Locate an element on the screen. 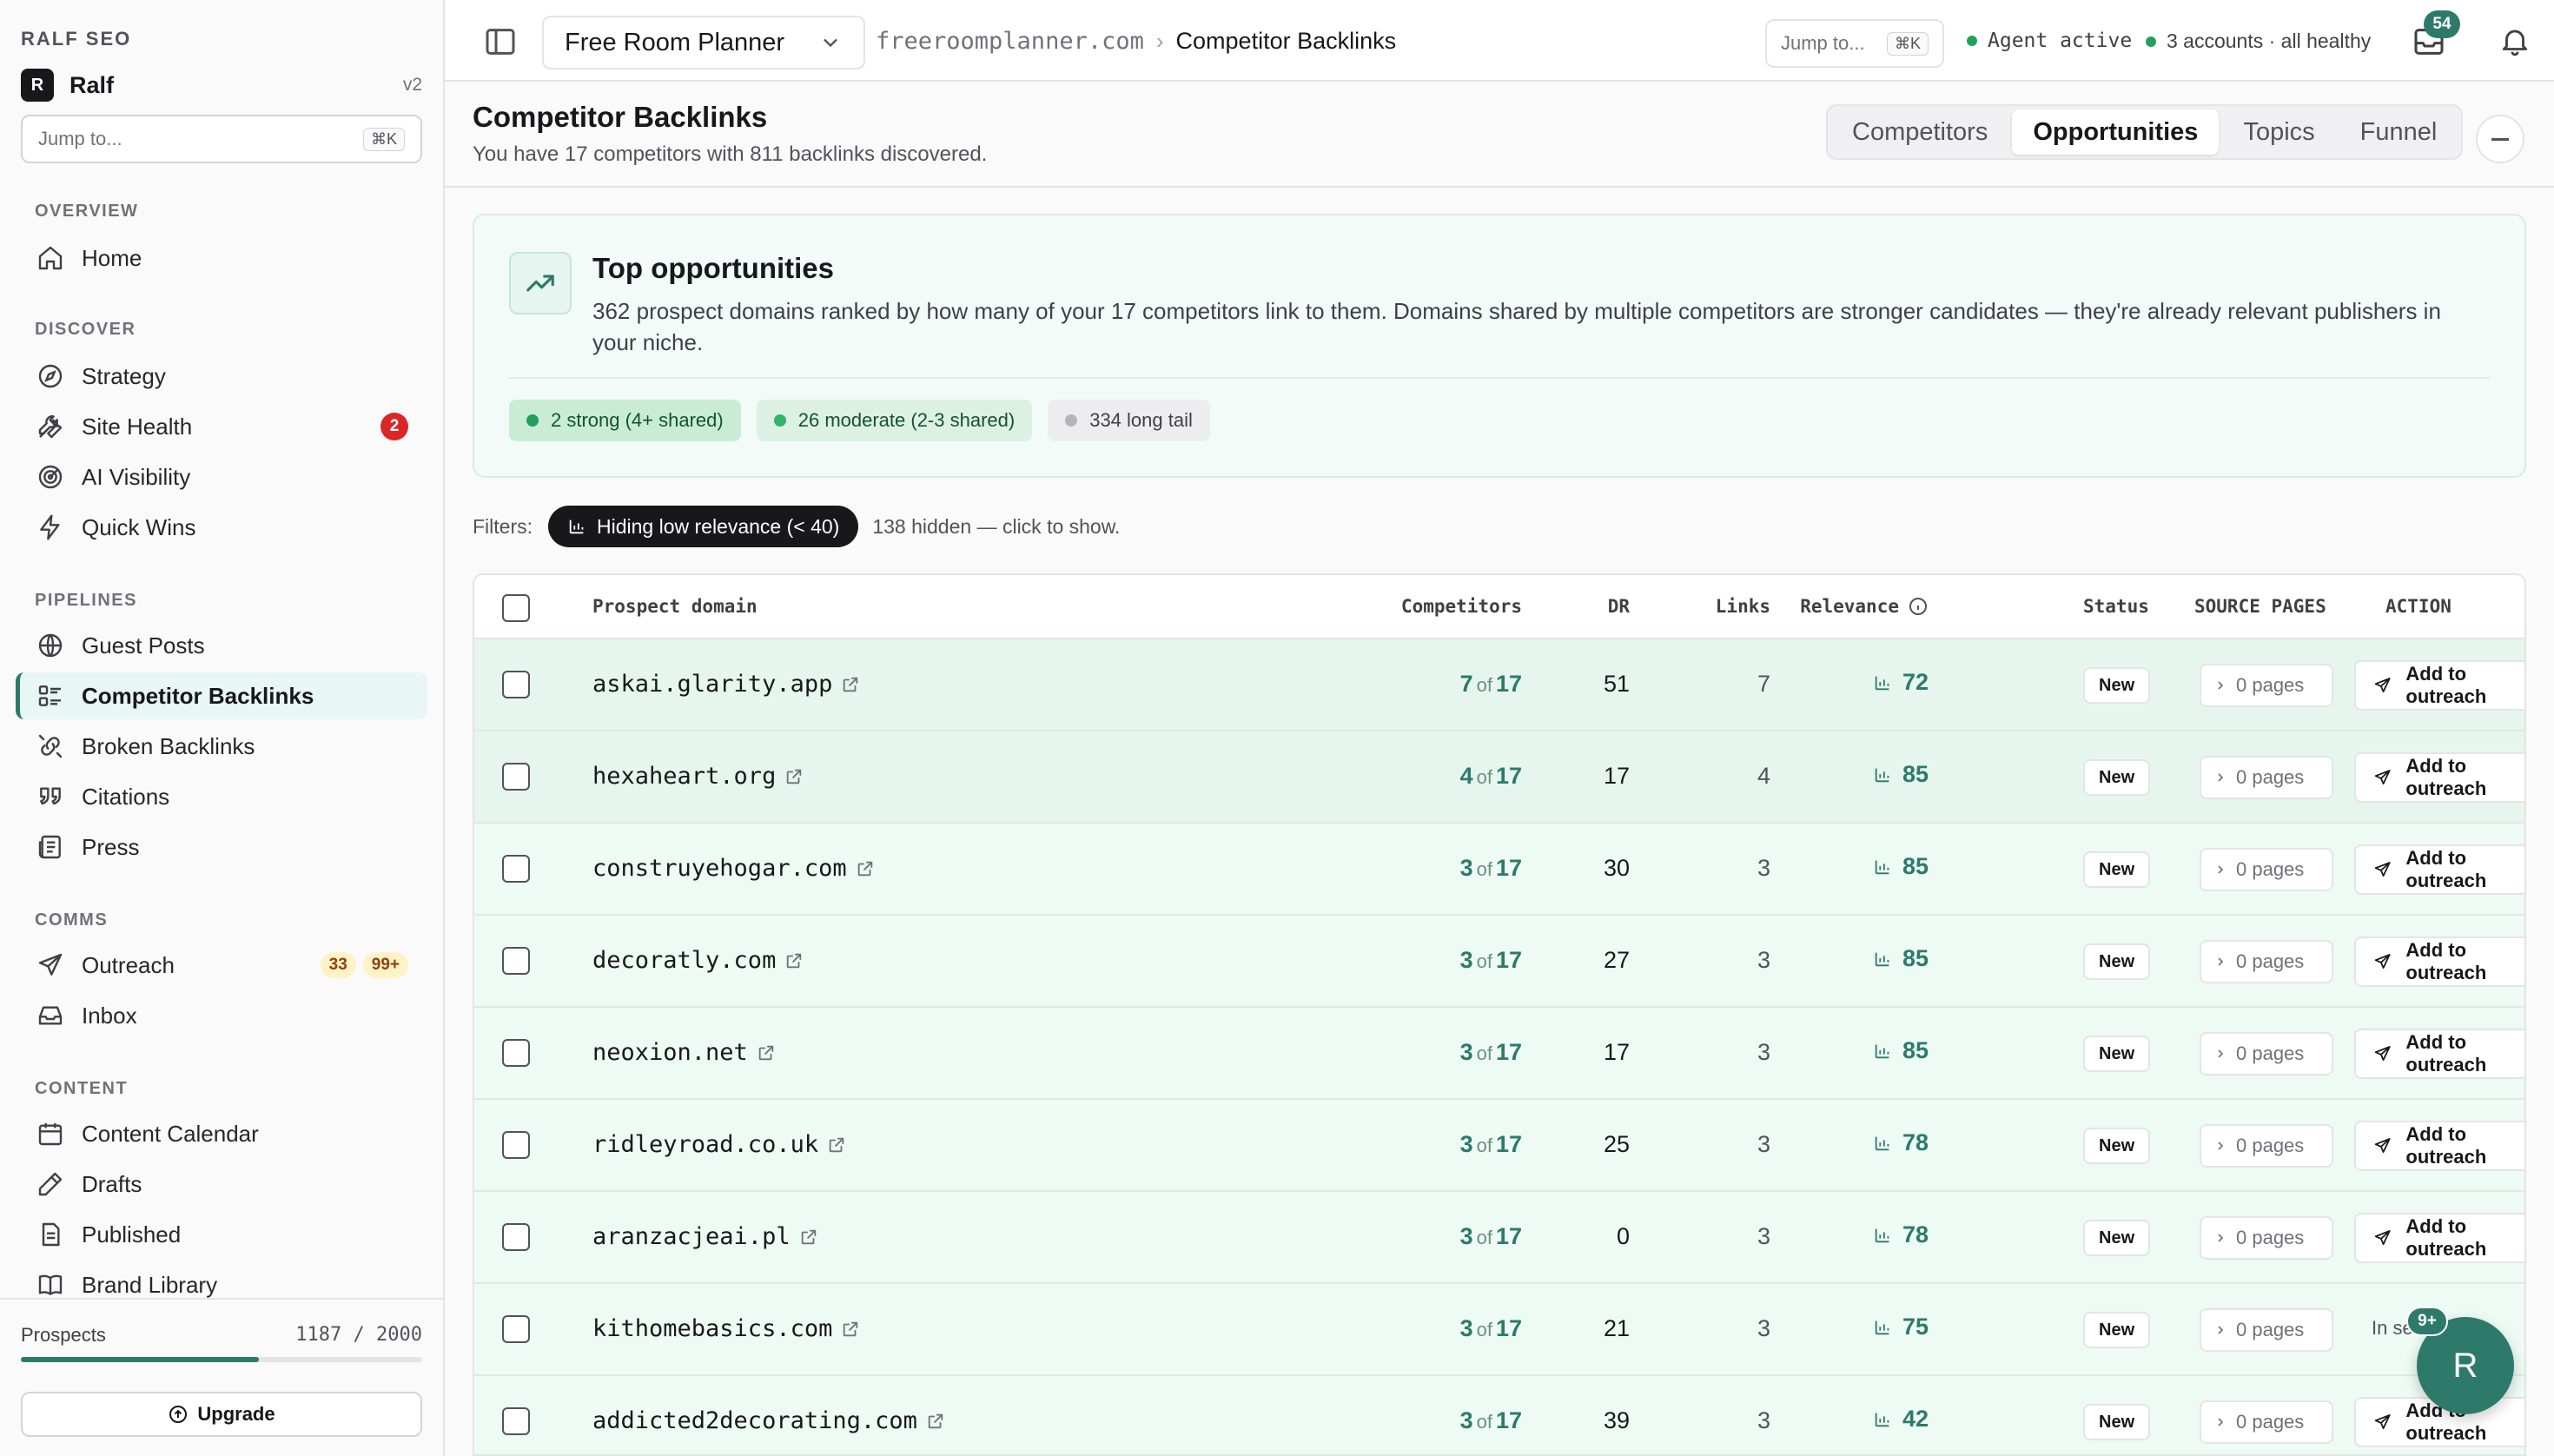 The width and height of the screenshot is (2554, 1456). sidebar-item-citations: Citations is located at coordinates (222, 796).